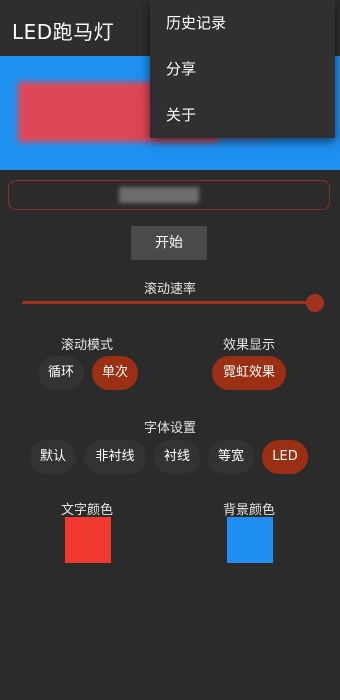 This screenshot has width=340, height=700. I want to click on marquee-text-input, so click(169, 195).